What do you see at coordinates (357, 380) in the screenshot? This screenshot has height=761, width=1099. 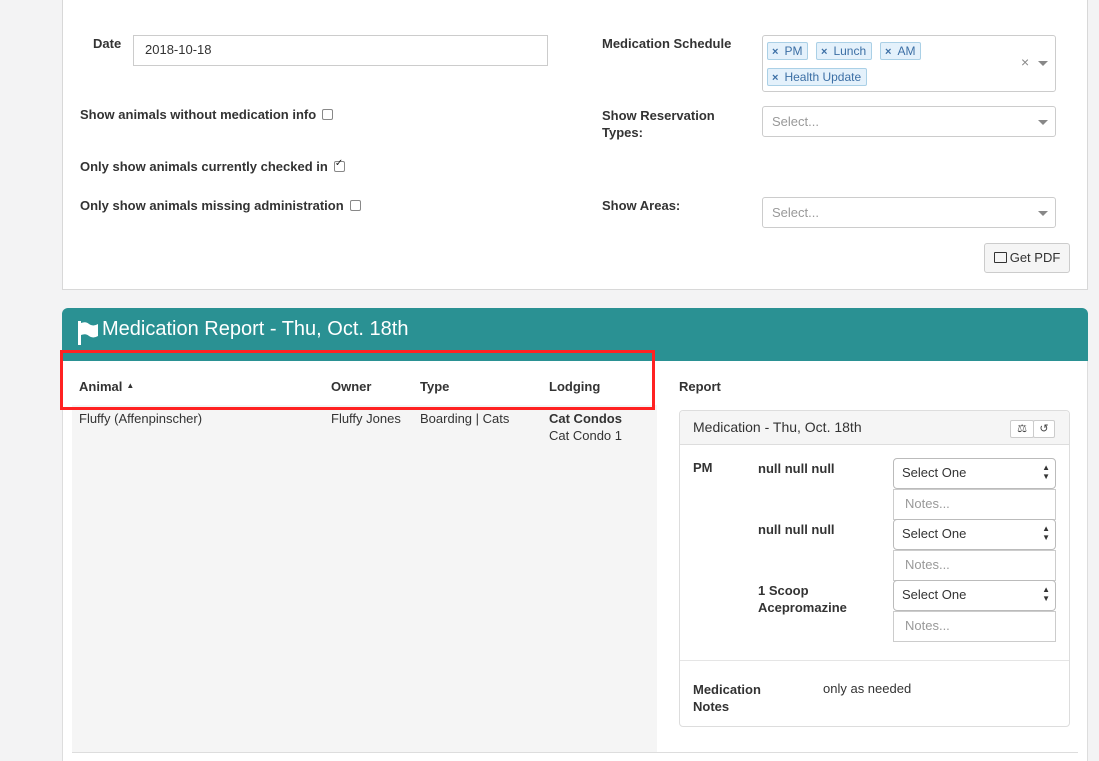 I see `highlight-box` at bounding box center [357, 380].